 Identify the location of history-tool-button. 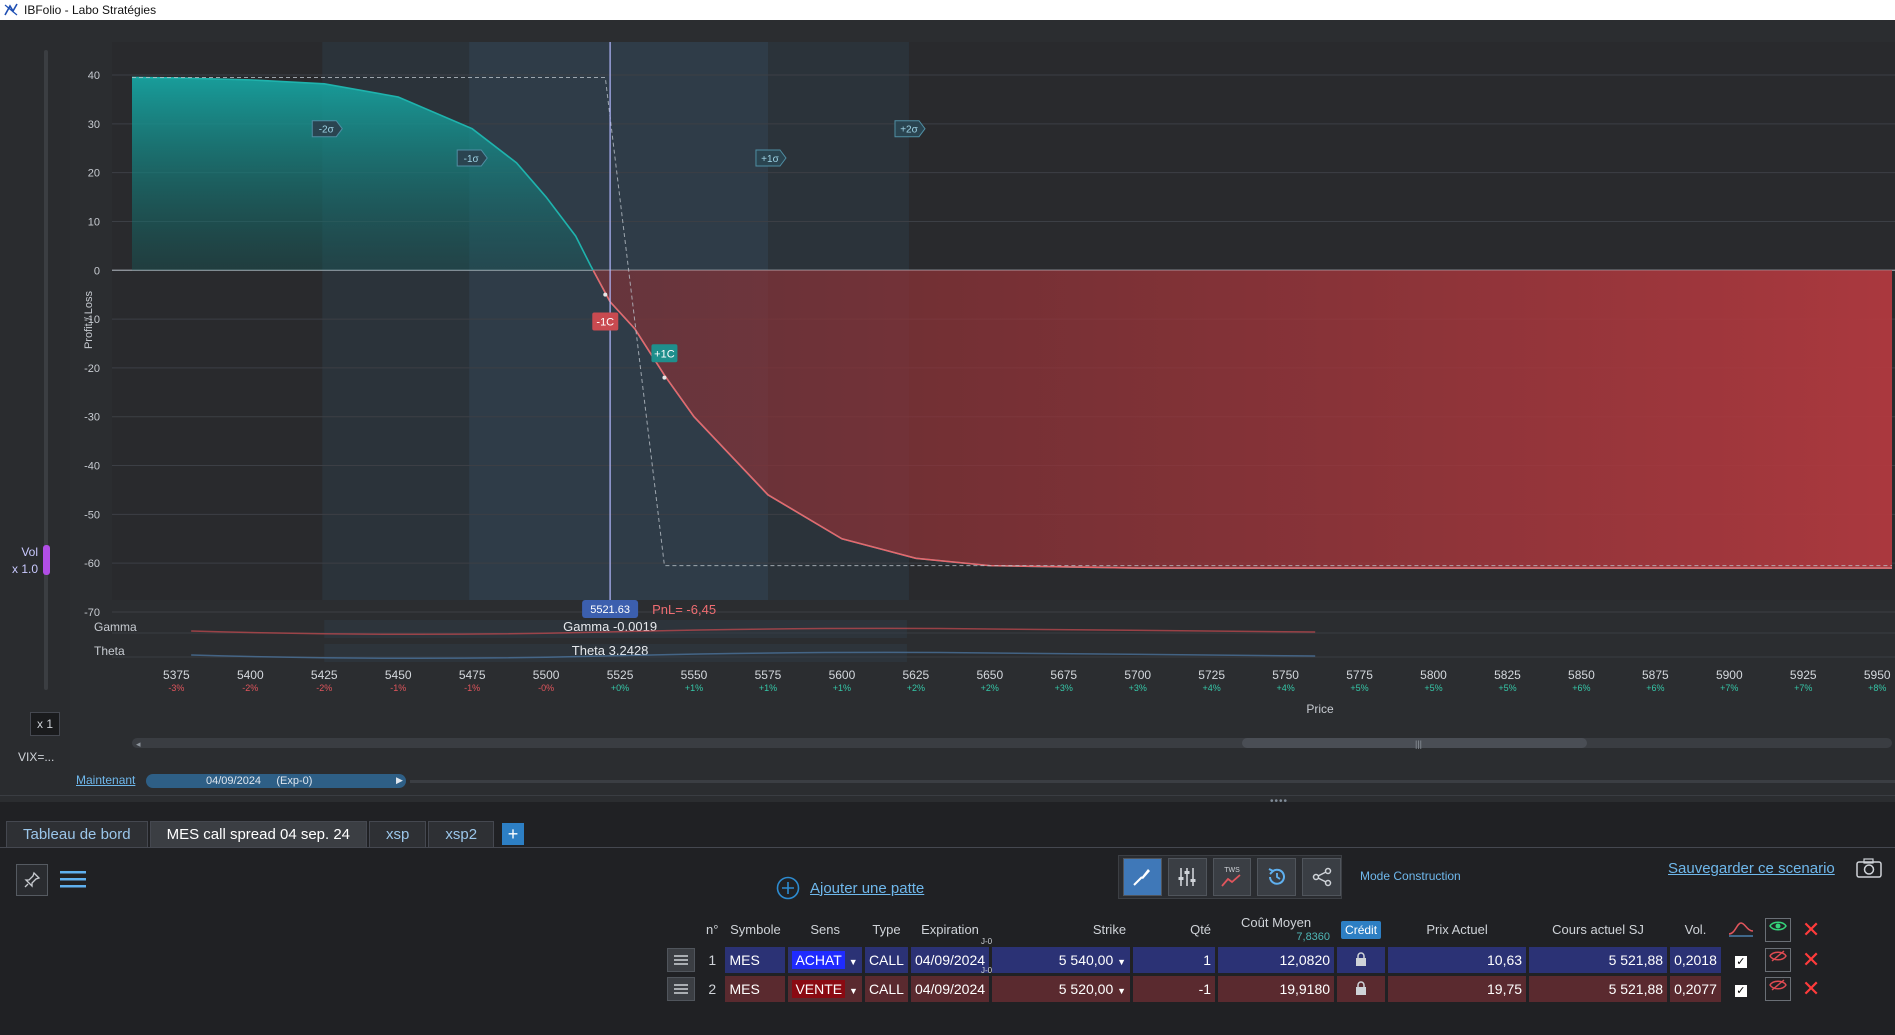
(1277, 877).